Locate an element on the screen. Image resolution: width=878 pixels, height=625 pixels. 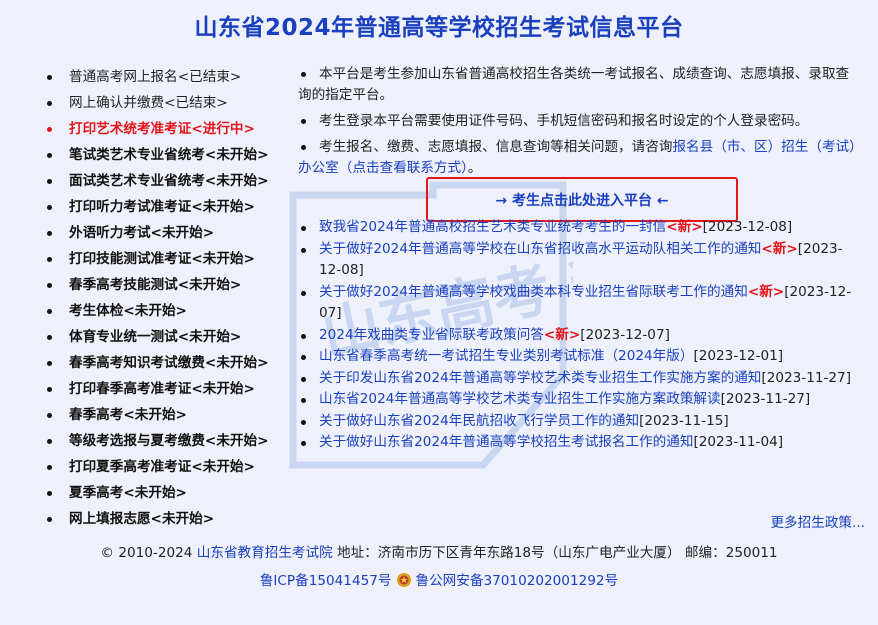
sidebar-item-link: 外语听力考试<未开始> is located at coordinates (141, 233).